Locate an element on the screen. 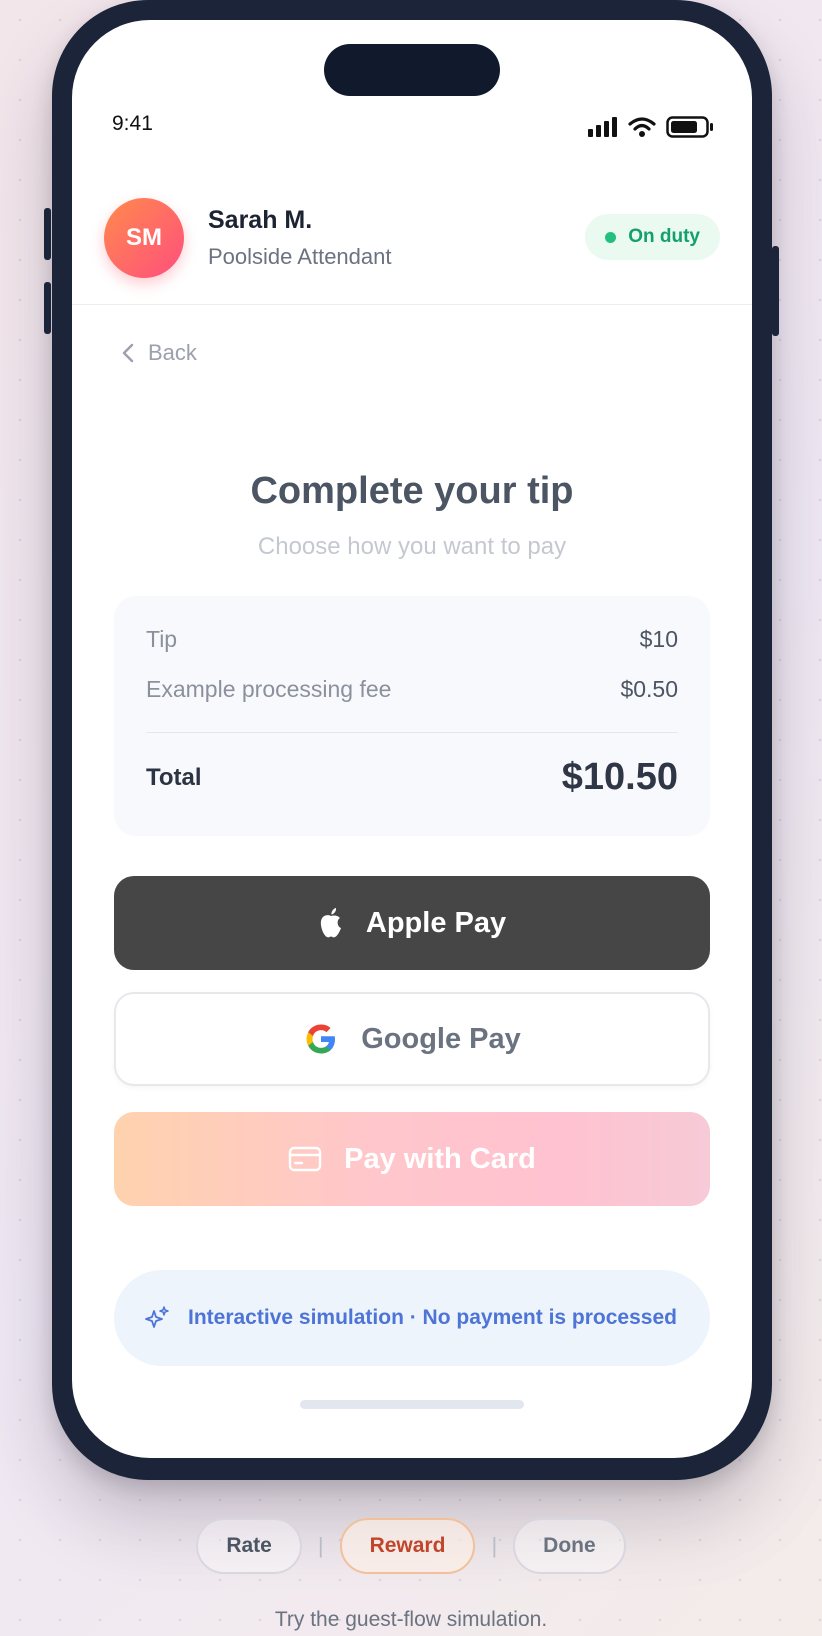  total-label: Total is located at coordinates (174, 777).